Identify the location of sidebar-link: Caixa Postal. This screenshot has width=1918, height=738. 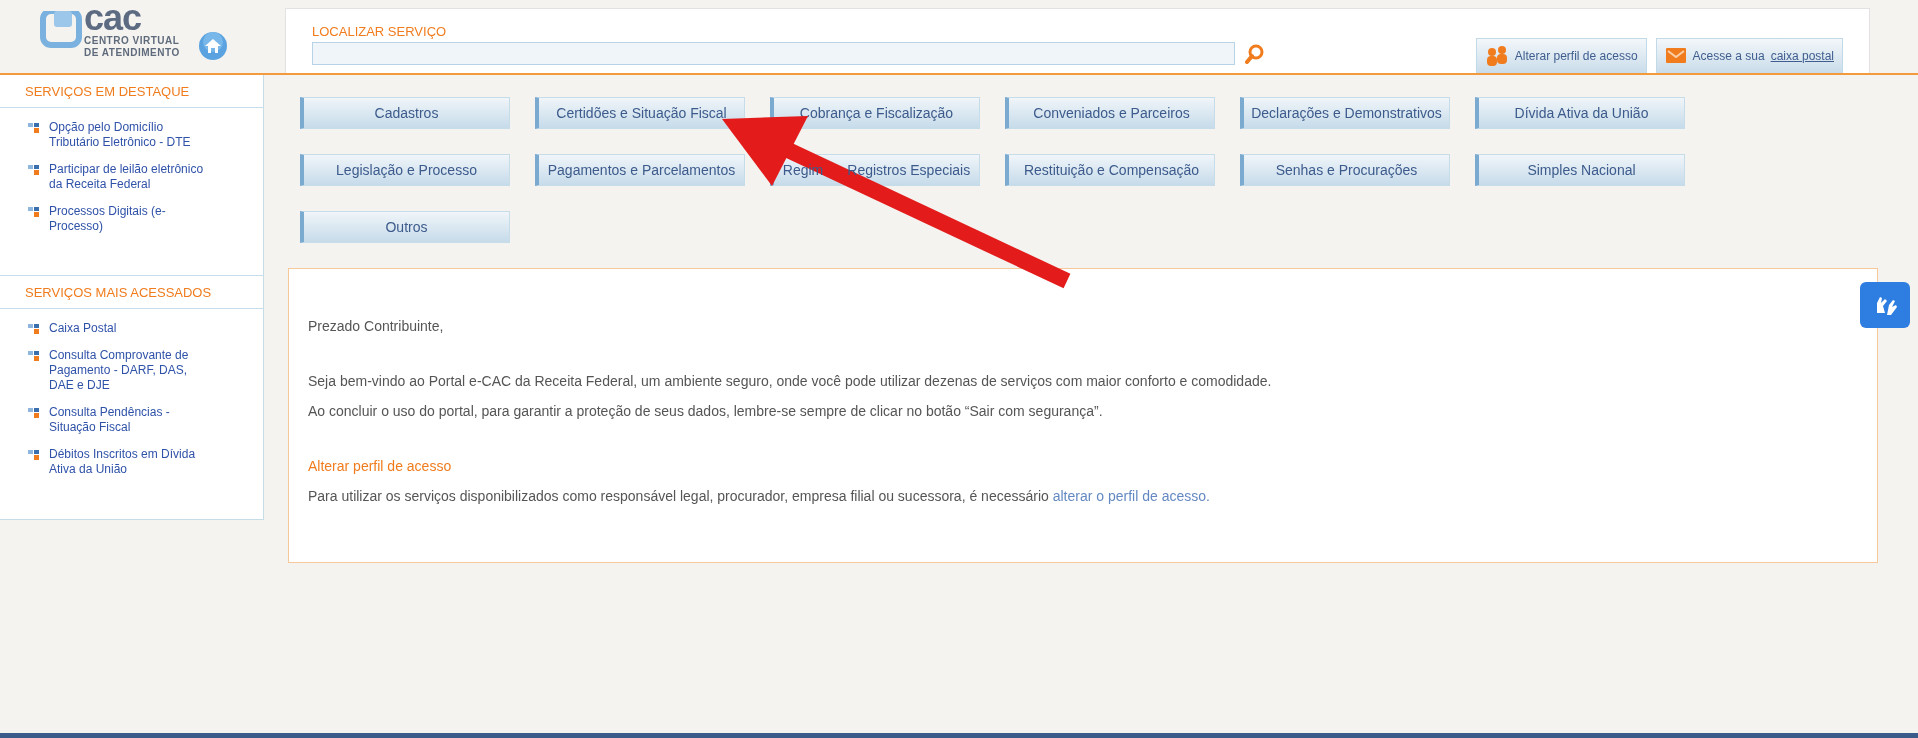
(129, 328).